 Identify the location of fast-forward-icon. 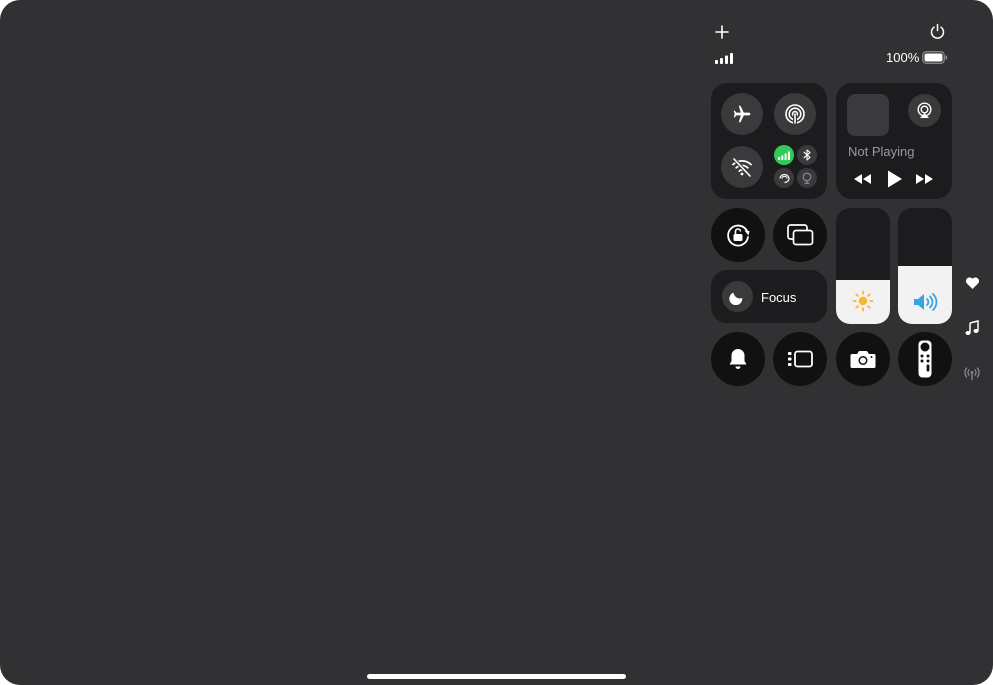
(924, 179).